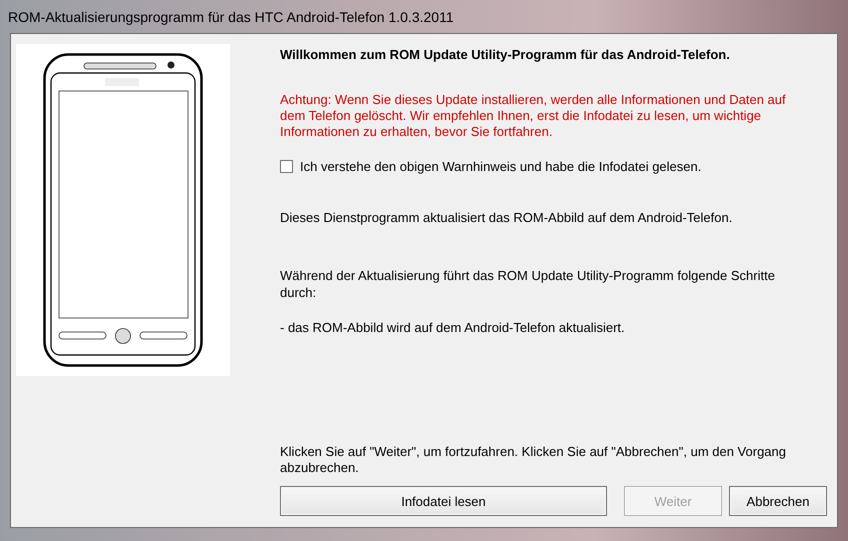 This screenshot has height=541, width=848. Describe the element at coordinates (286, 166) in the screenshot. I see `checkbox` at that location.